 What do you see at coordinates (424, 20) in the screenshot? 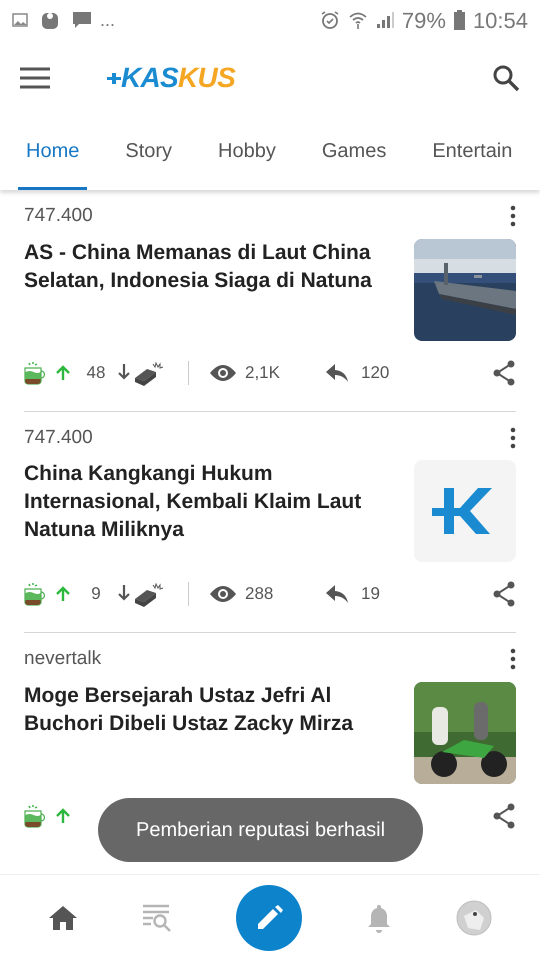
I see `battery-percent: 79%` at bounding box center [424, 20].